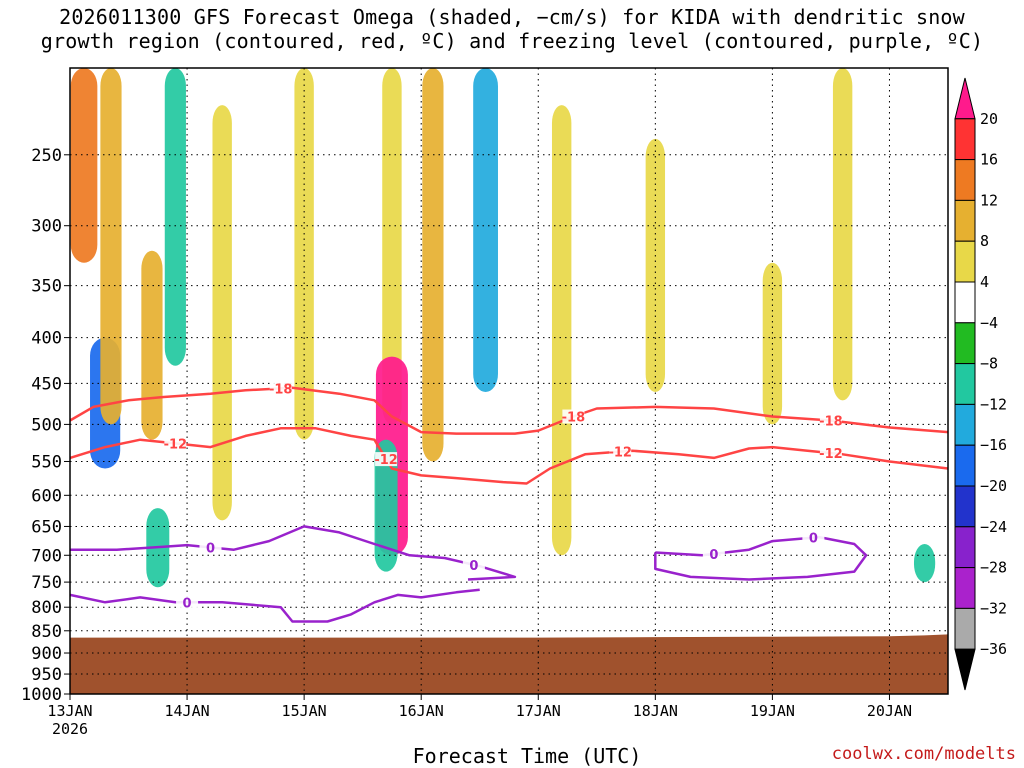 Image resolution: width=1024 pixels, height=768 pixels. Describe the element at coordinates (46, 462) in the screenshot. I see `y-tick-label: 550` at that location.